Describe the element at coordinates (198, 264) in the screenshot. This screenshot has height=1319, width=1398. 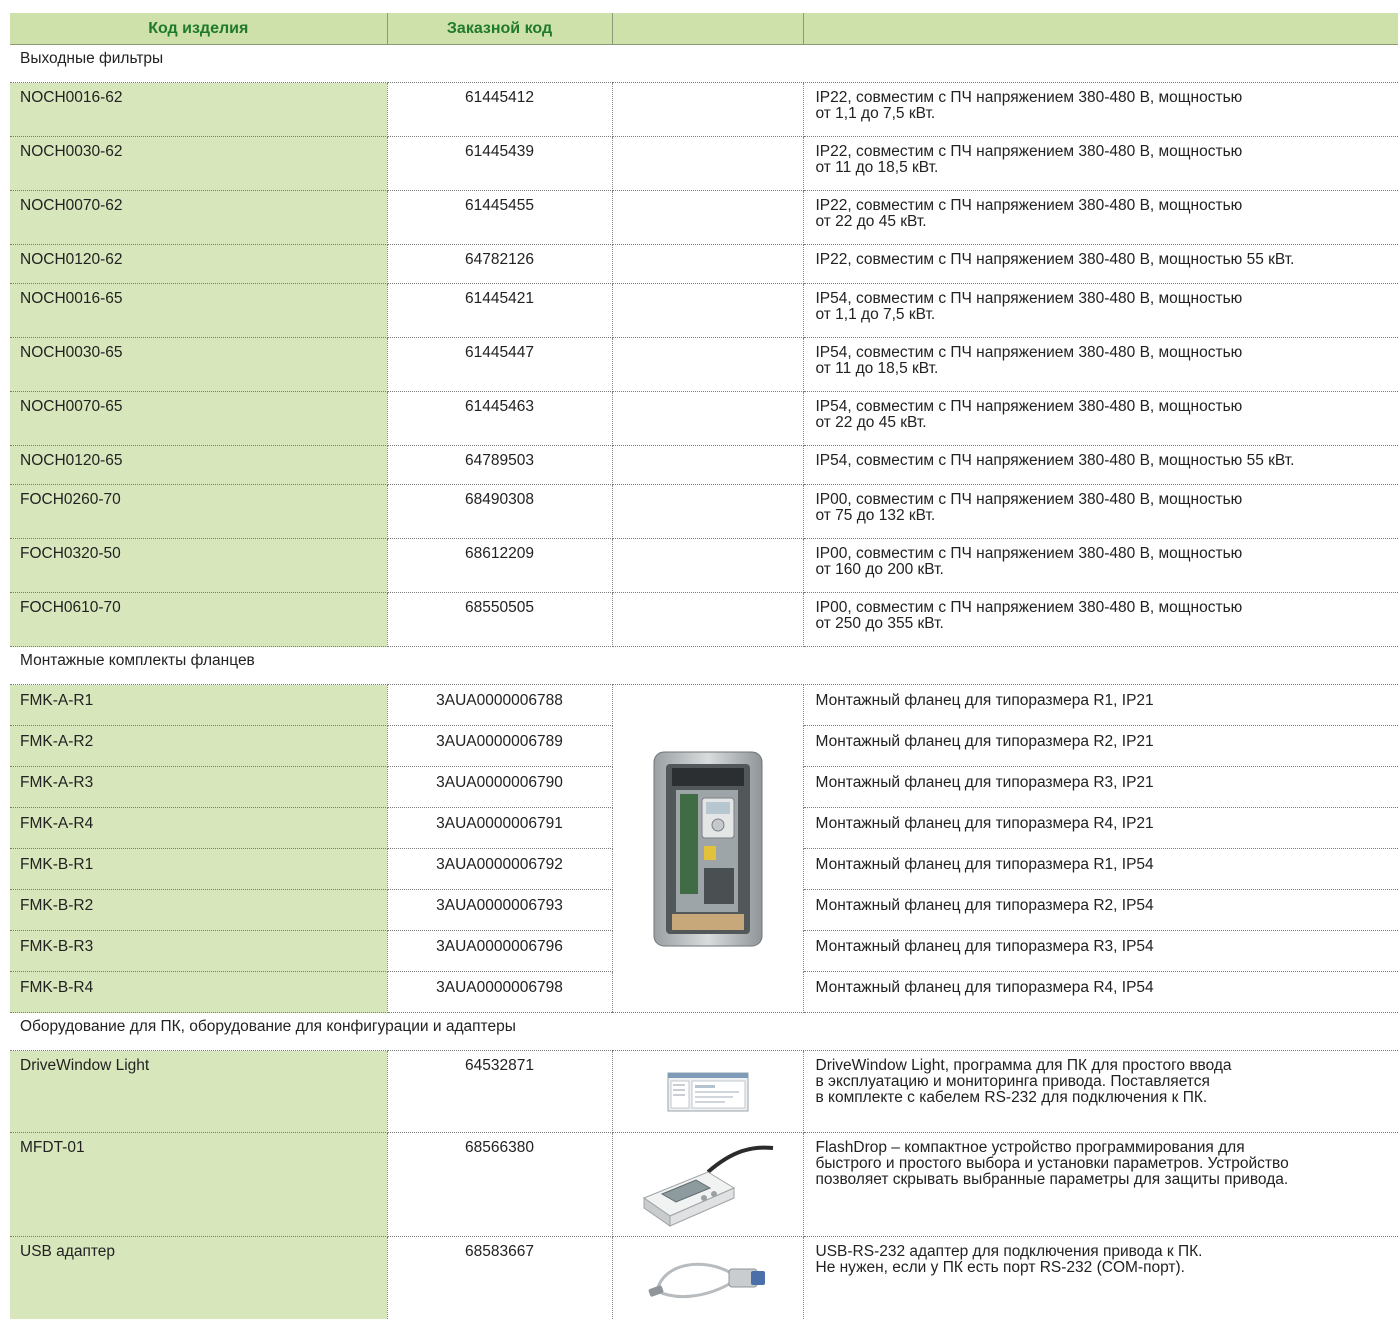
I see `product-code: NOCH0120-62` at that location.